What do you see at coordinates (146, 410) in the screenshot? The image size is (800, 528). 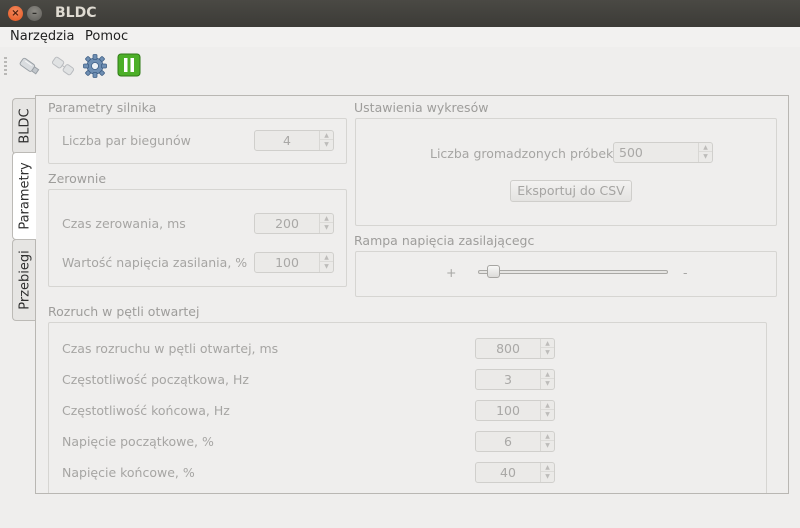 I see `end-frequency-label: Częstotliwość końcowa, Hz` at bounding box center [146, 410].